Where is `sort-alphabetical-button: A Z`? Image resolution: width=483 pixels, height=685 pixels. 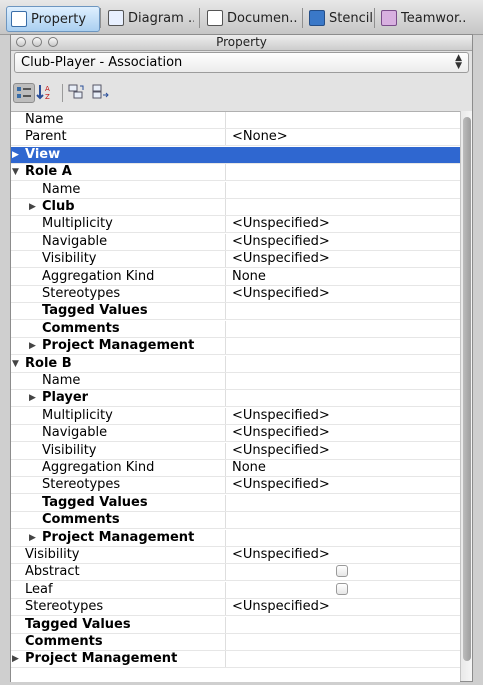
sort-alphabetical-button: A Z is located at coordinates (46, 93).